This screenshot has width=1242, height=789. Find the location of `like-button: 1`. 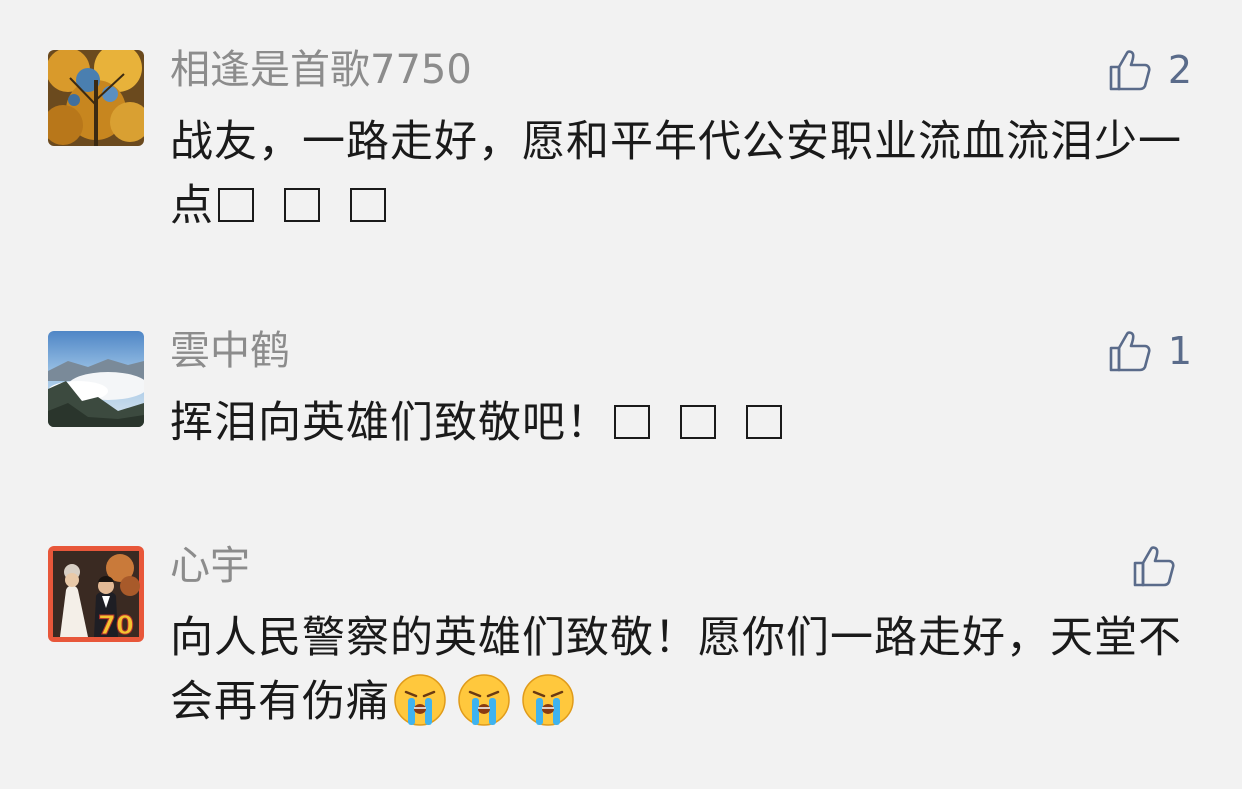

like-button: 1 is located at coordinates (1150, 351).